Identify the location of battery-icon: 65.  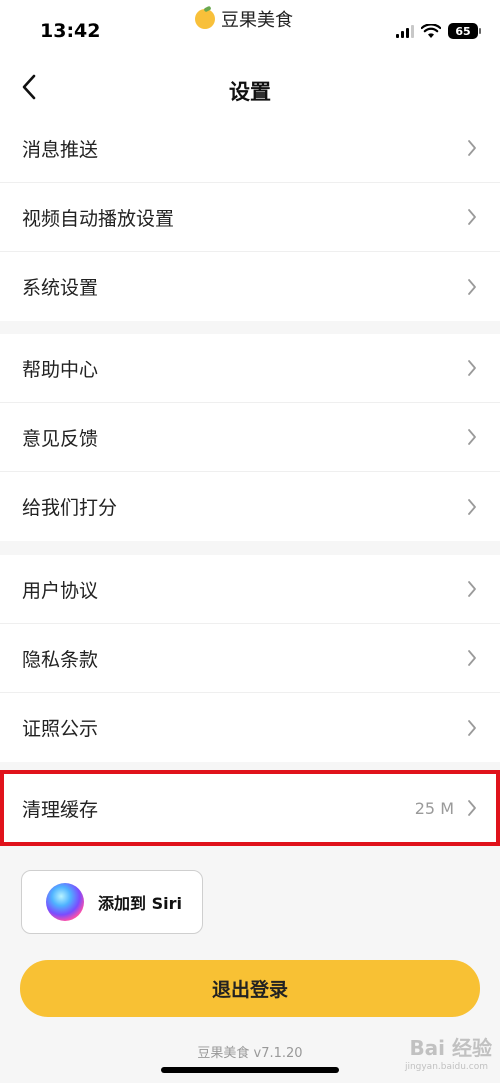
(464, 31).